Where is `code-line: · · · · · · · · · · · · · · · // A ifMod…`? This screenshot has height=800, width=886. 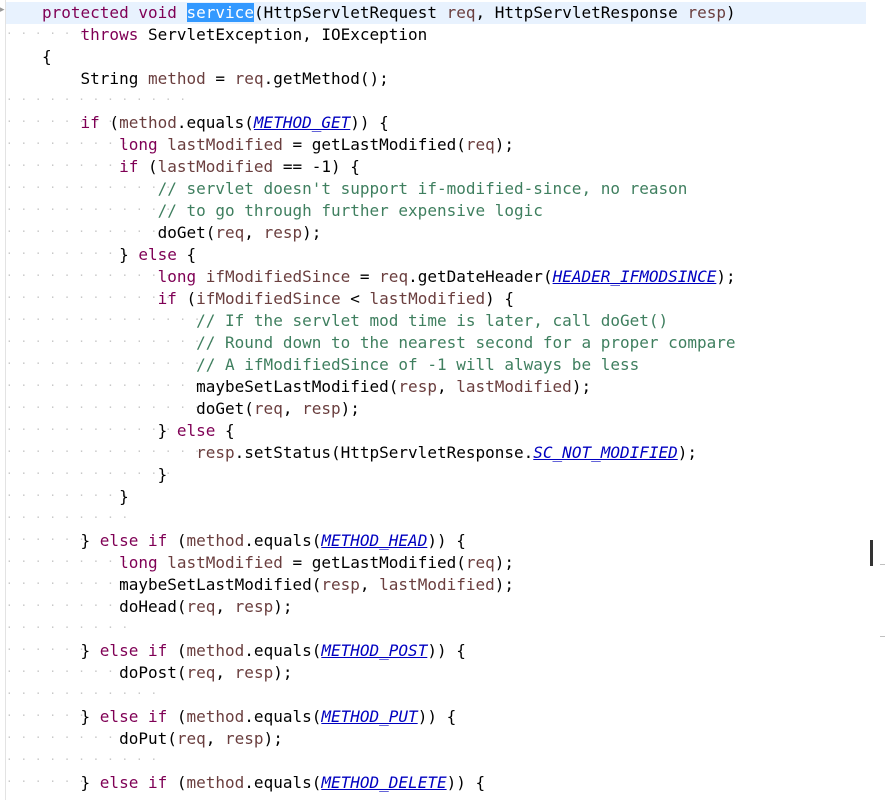
code-line: · · · · · · · · · · · · · · · // A ifMod… is located at coordinates (436, 365).